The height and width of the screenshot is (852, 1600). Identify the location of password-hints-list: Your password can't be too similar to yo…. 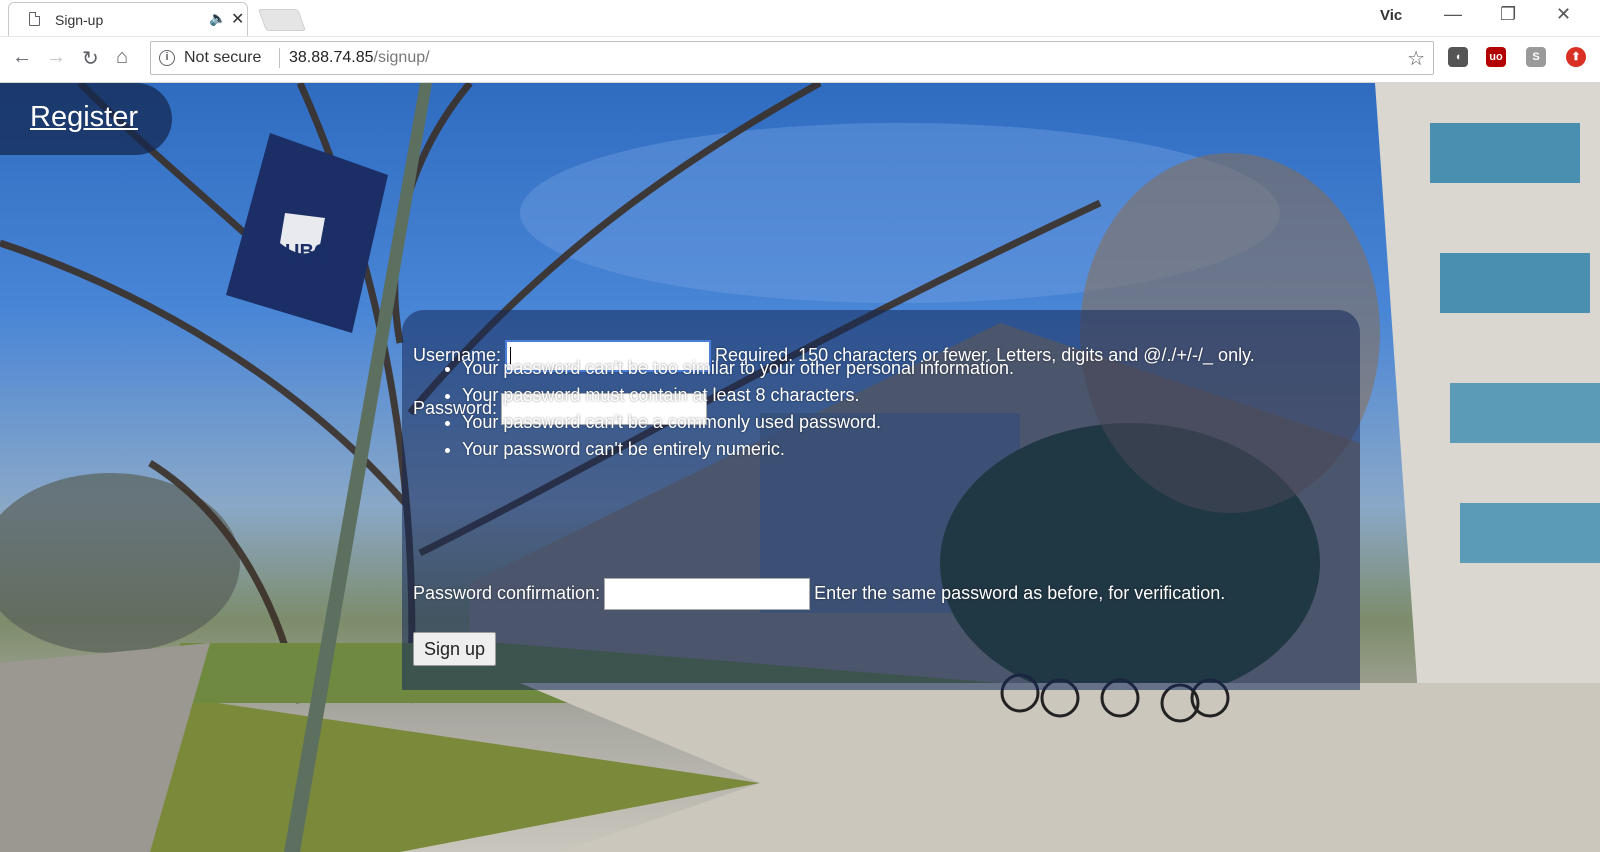
(728, 409).